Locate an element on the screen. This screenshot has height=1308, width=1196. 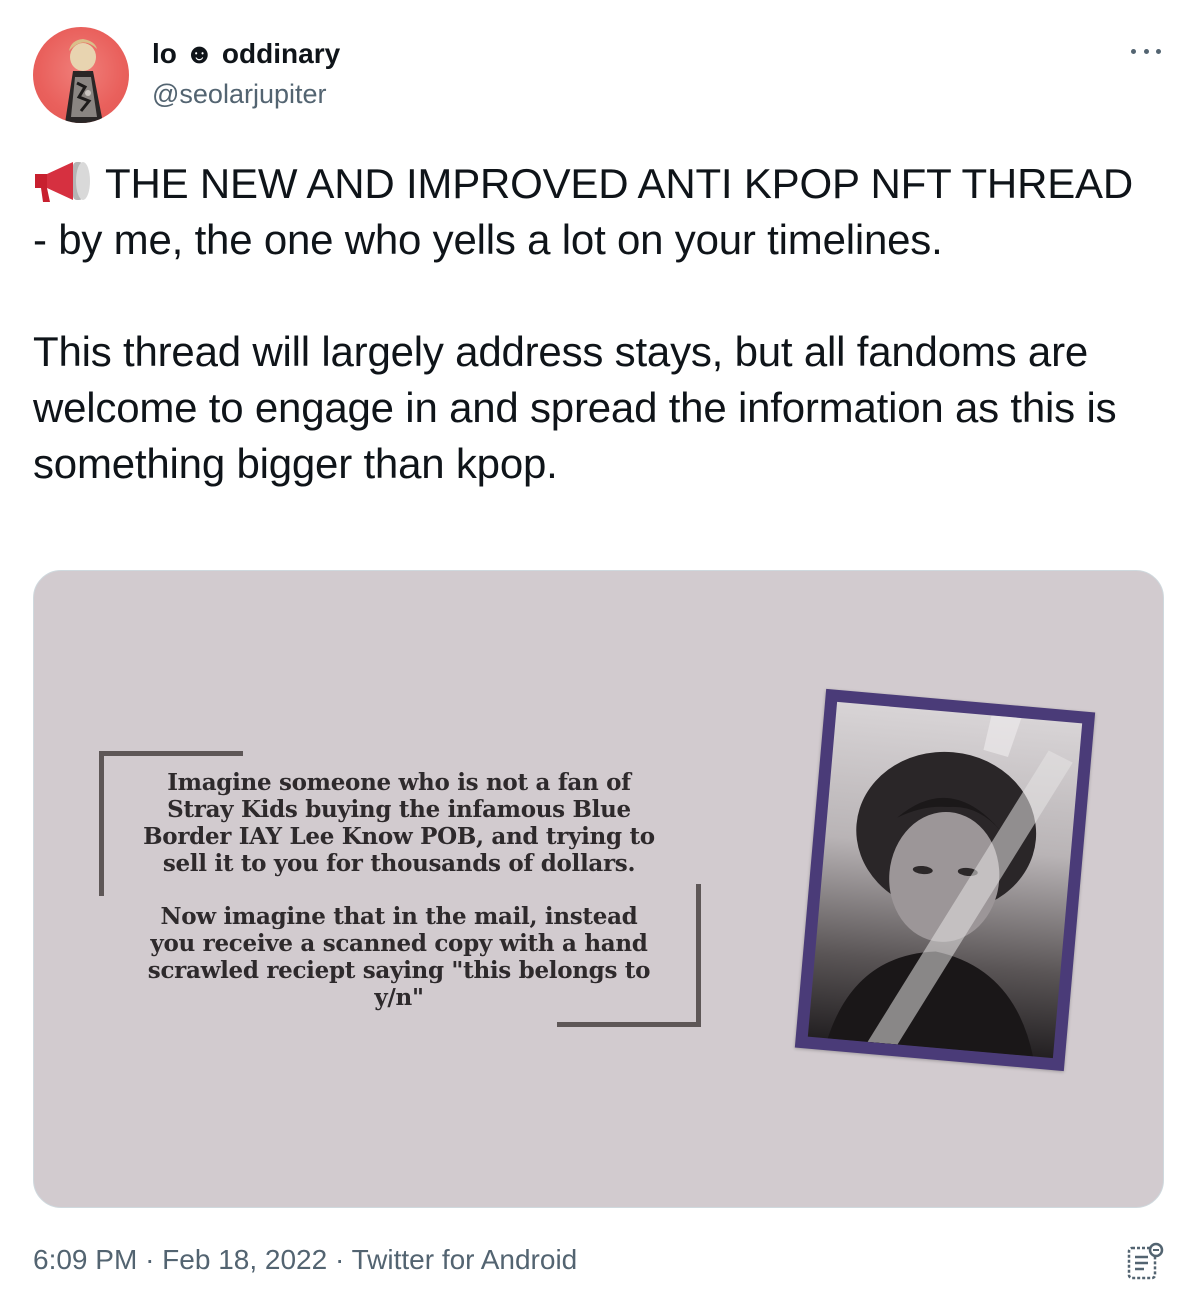
tweet-timestamp-link: 6:09 PM · Feb 18, 2022 is located at coordinates (180, 1259).